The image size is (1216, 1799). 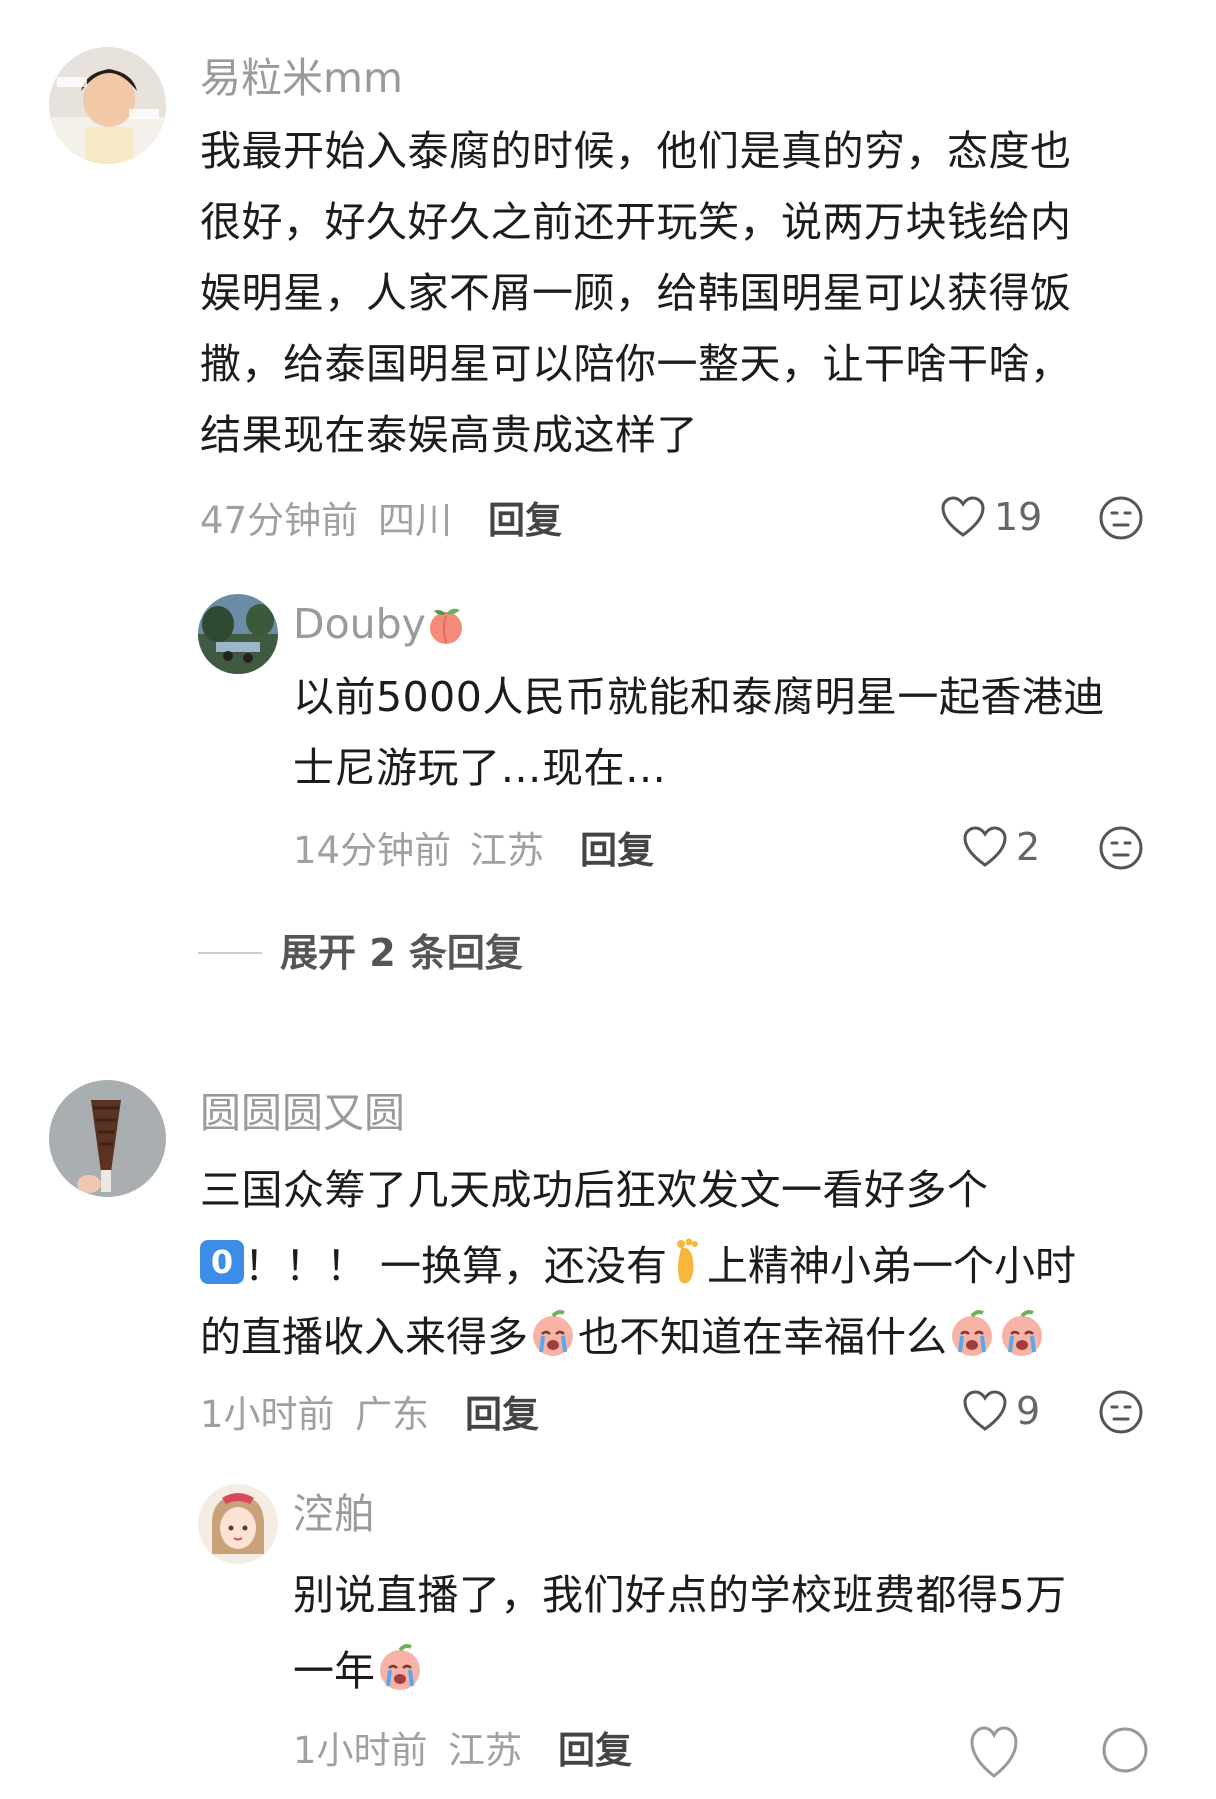 I want to click on comment-text-segment: 的直播收入来得多, so click(x=364, y=1336).